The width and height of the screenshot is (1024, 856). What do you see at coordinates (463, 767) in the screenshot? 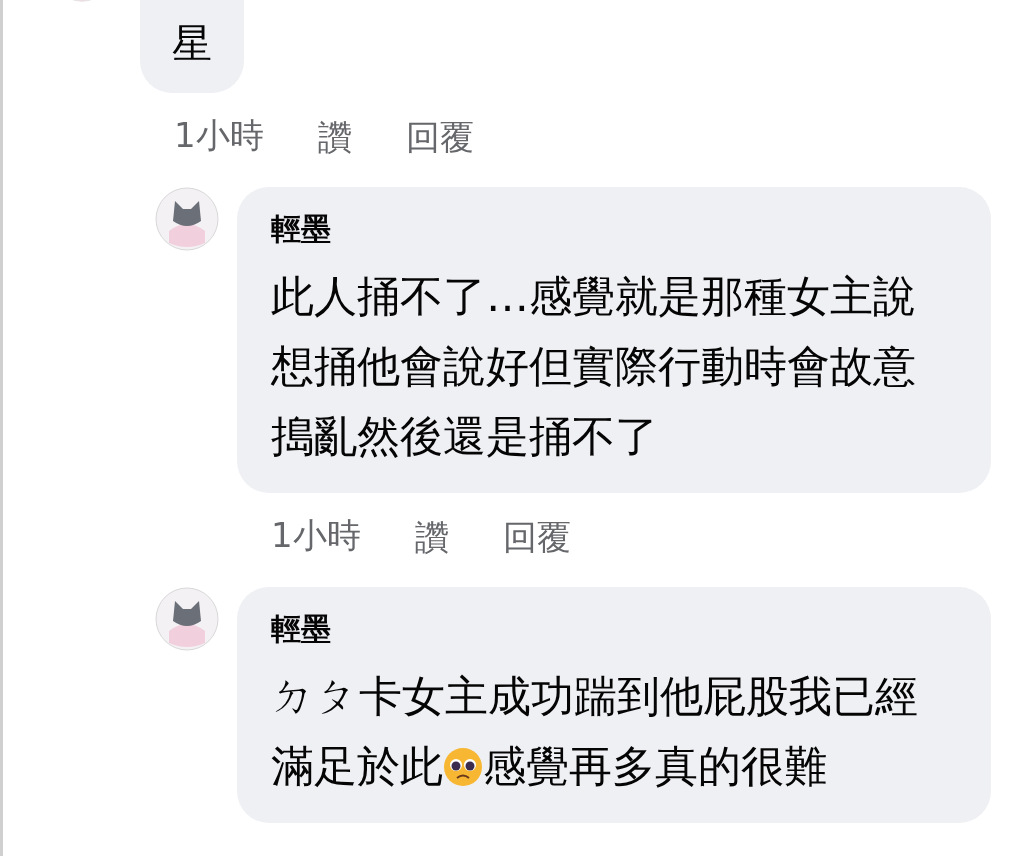
I see `pleading-face-icon` at bounding box center [463, 767].